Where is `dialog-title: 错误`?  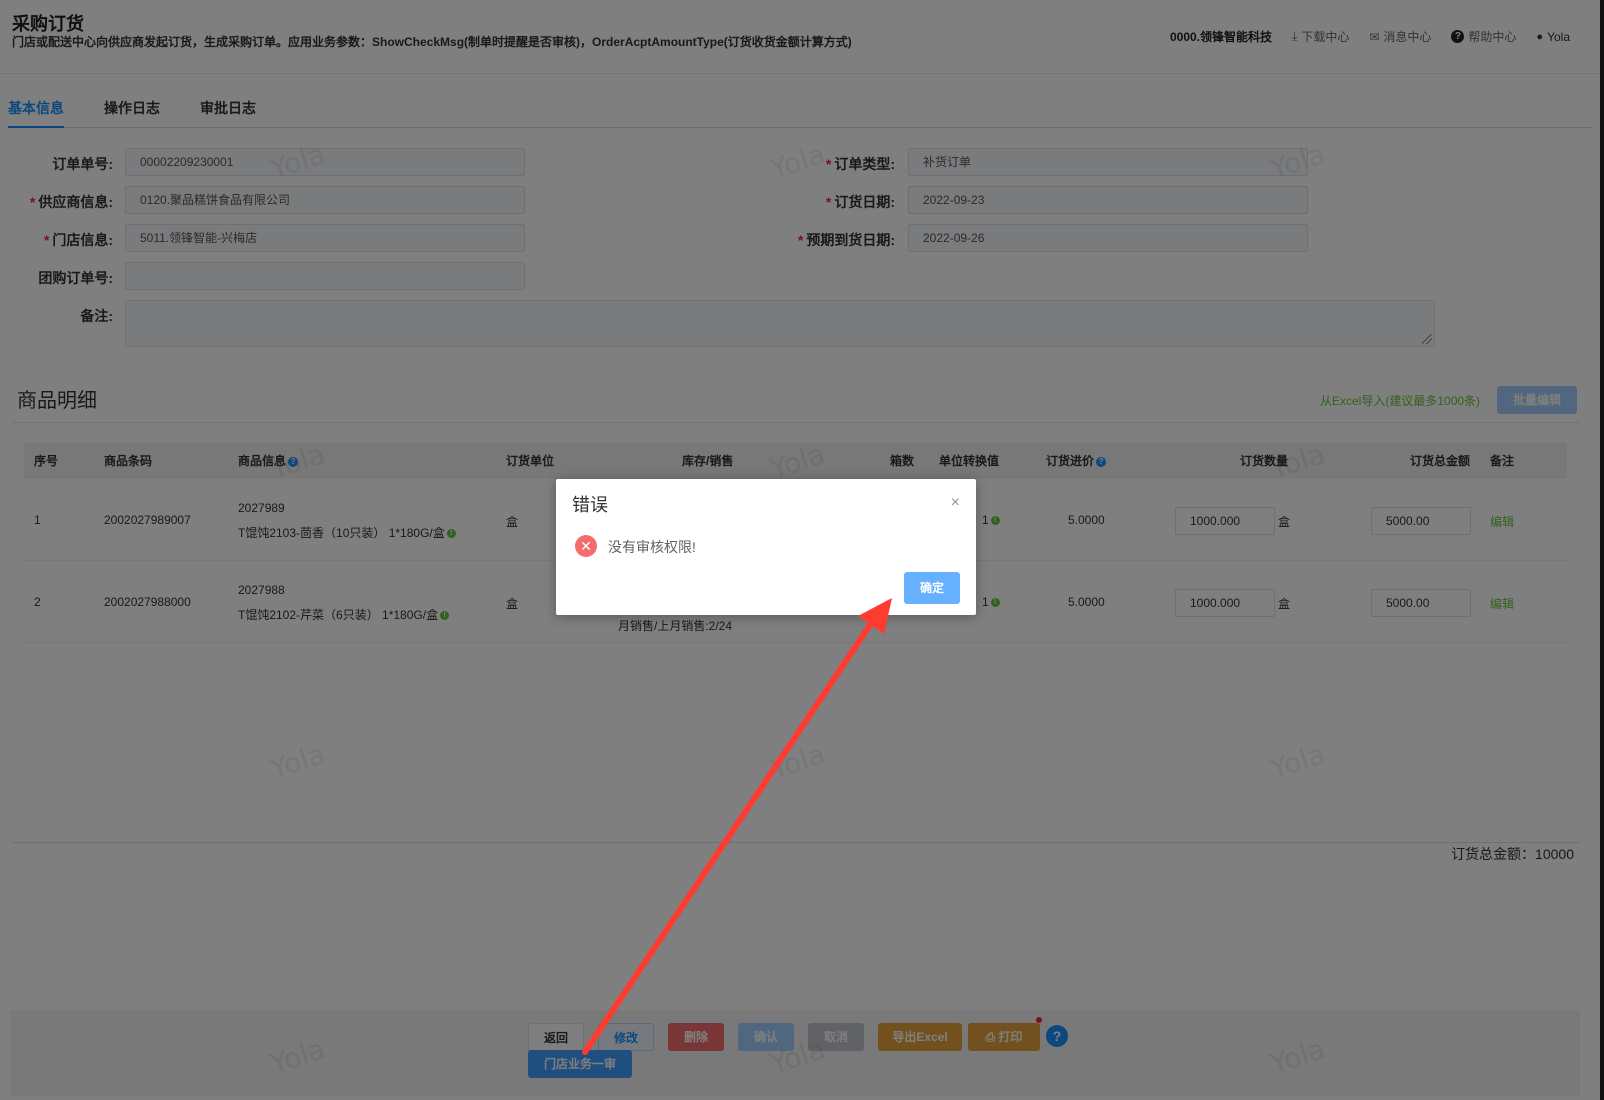
dialog-title: 错误 is located at coordinates (590, 505).